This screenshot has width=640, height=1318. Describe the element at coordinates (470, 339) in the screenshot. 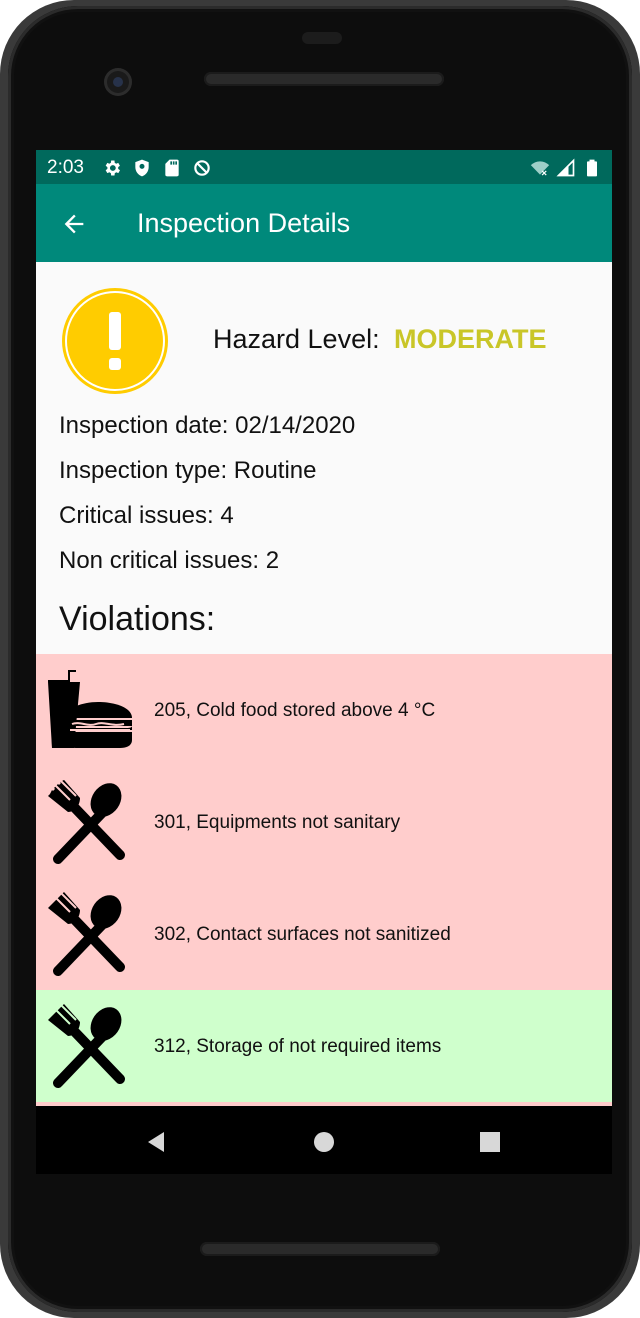

I see `hazard-level-value: MODERATE` at that location.